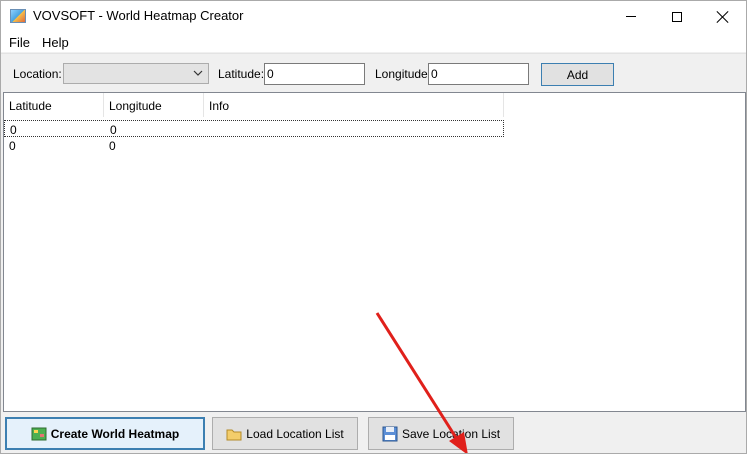 This screenshot has height=454, width=747. I want to click on latitude-label: Latitude:, so click(241, 74).